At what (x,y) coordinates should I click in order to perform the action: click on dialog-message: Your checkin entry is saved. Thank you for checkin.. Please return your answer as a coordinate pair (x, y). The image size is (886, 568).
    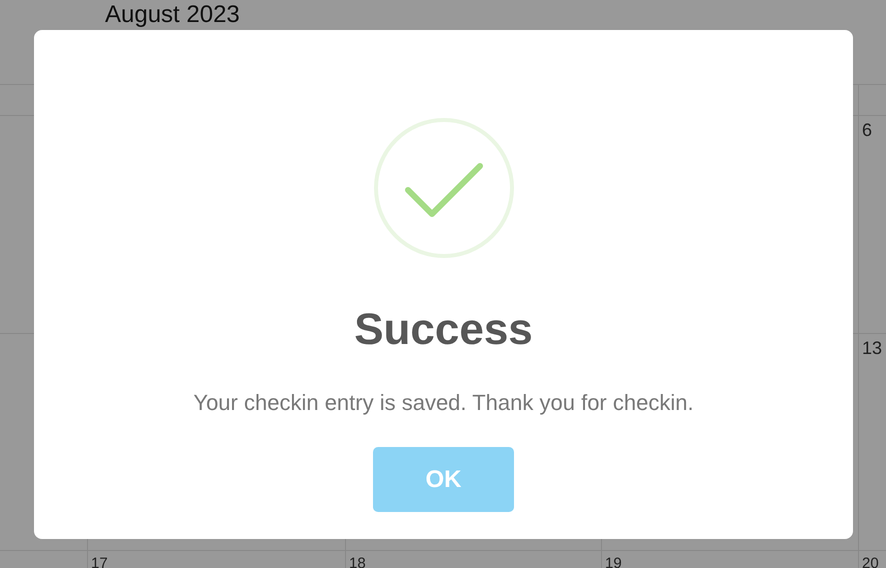
    Looking at the image, I should click on (443, 403).